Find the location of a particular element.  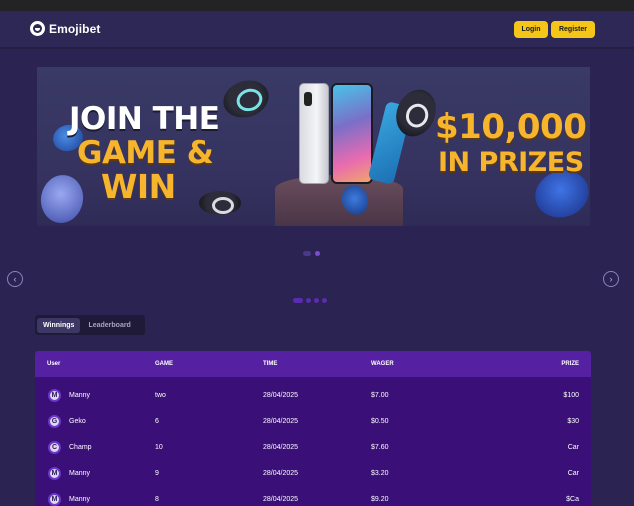

cell-wager: $3.20 is located at coordinates (380, 473).